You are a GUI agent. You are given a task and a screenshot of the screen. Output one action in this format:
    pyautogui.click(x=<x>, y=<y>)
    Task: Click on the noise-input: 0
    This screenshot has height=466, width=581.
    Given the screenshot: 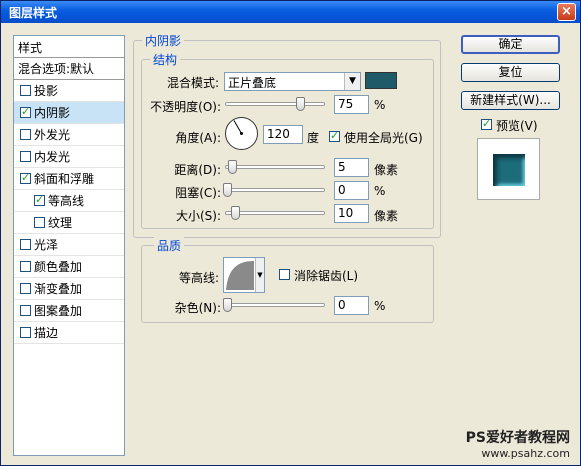 What is the action you would take?
    pyautogui.click(x=351, y=305)
    